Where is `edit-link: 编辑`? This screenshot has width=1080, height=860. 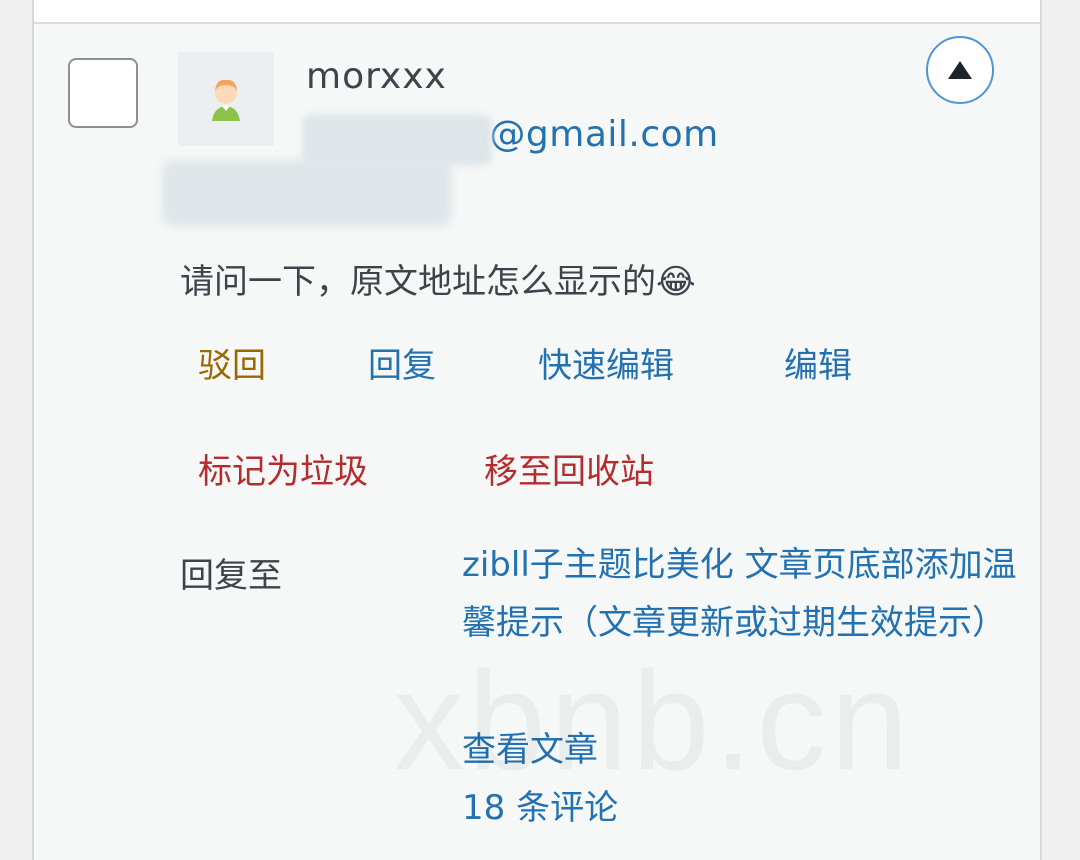 edit-link: 编辑 is located at coordinates (818, 362).